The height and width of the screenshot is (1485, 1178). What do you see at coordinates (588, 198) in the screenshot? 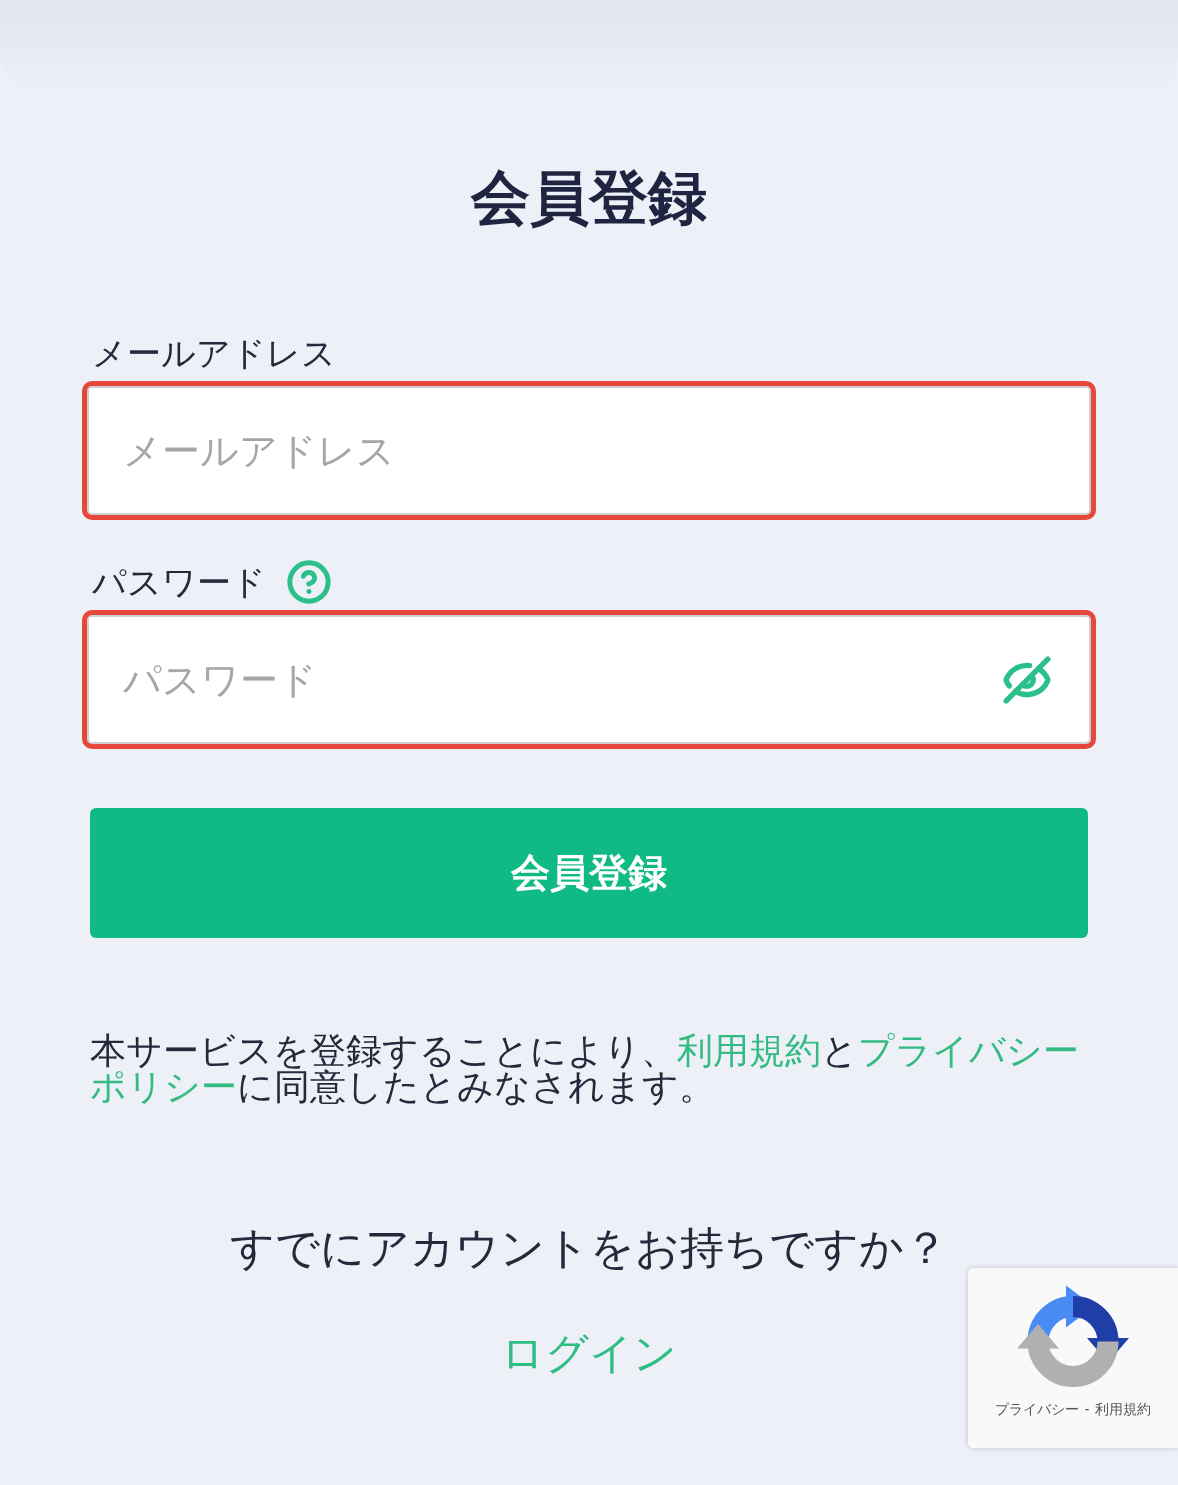
I see `page-title: 会員登録` at bounding box center [588, 198].